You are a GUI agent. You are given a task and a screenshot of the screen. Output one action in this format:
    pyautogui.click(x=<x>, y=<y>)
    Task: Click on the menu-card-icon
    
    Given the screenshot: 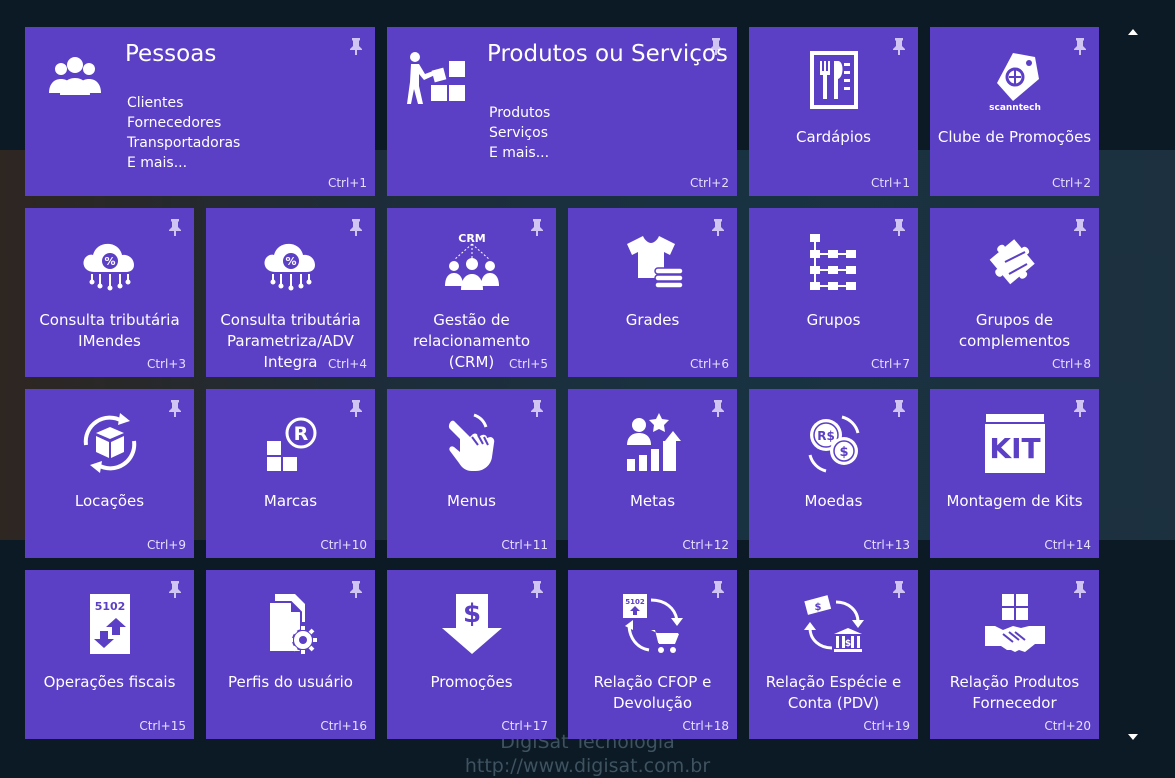 What is the action you would take?
    pyautogui.click(x=833, y=80)
    